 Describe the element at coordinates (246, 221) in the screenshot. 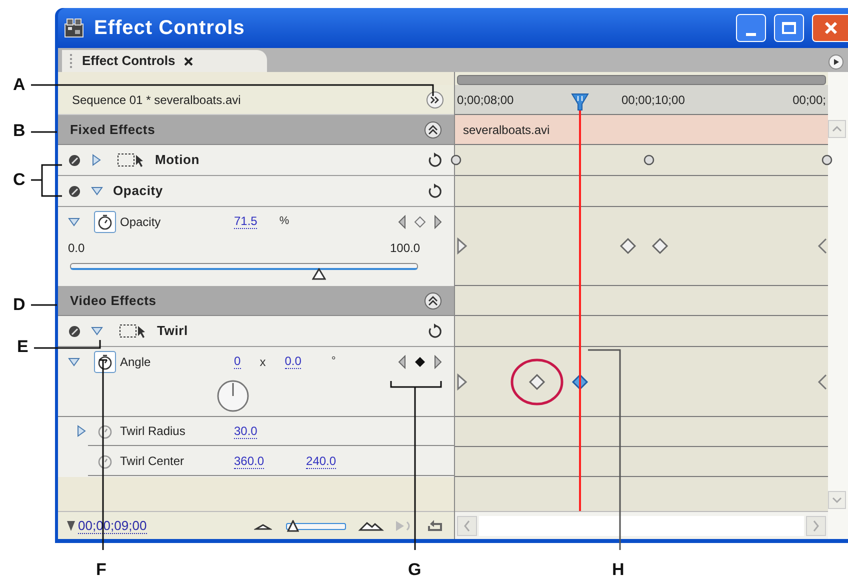

I see `value-field: 71.5` at that location.